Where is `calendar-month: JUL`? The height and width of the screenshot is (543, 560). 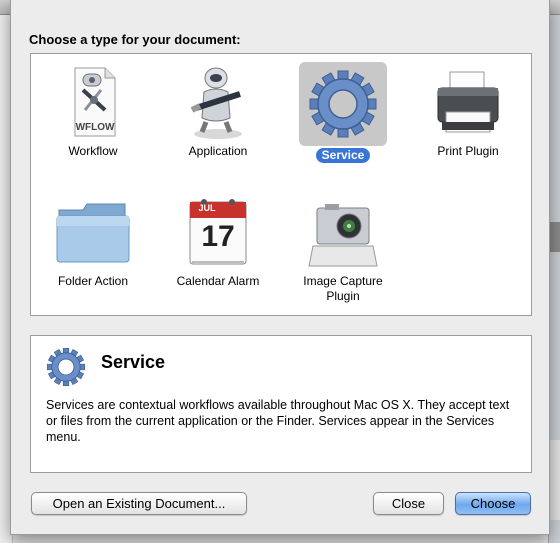
calendar-month: JUL is located at coordinates (207, 208).